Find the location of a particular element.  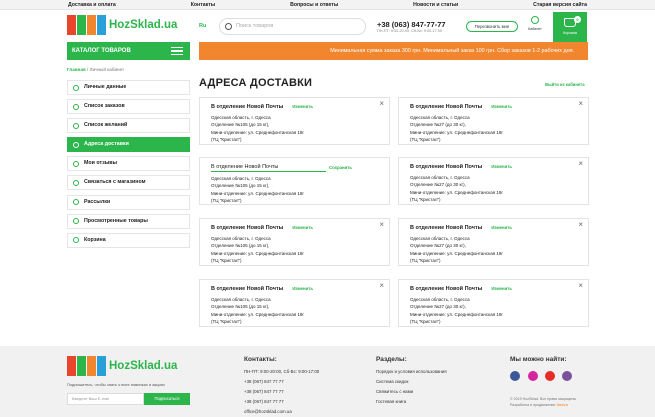

save-address-button: Сохранить is located at coordinates (340, 167).